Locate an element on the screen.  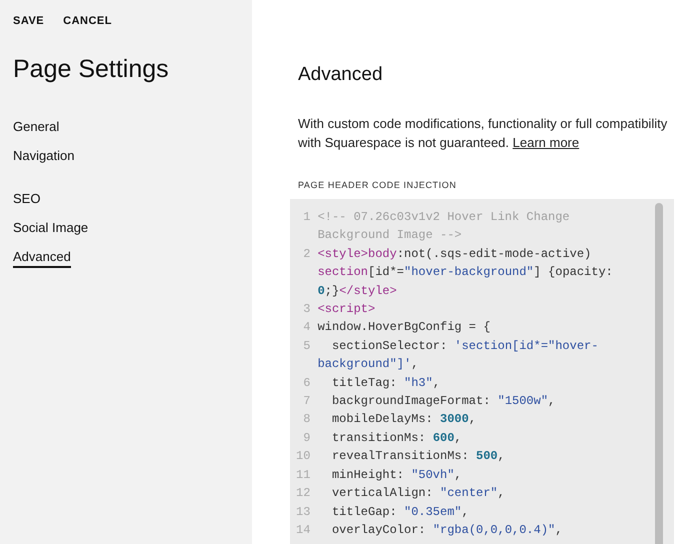
code-line: transitionMs: 600, is located at coordinates (396, 438).